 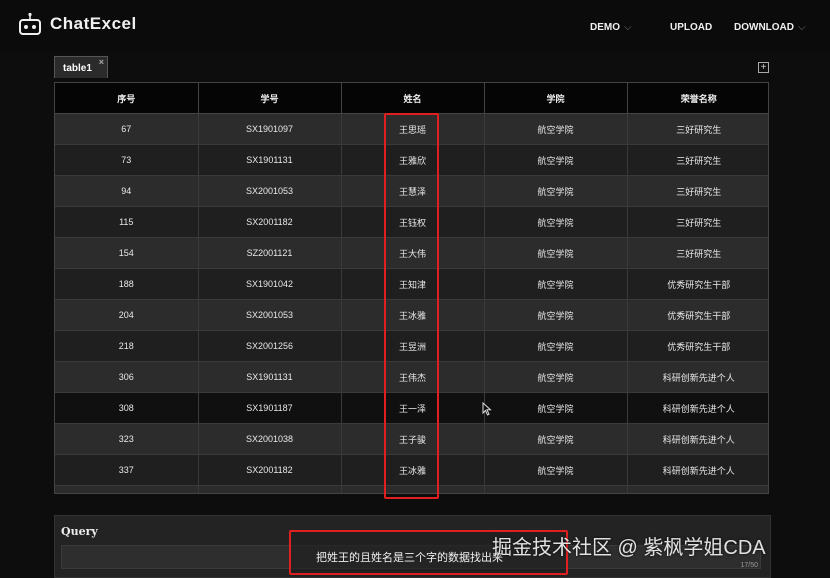 I want to click on table-cell: 357, so click(x=127, y=489).